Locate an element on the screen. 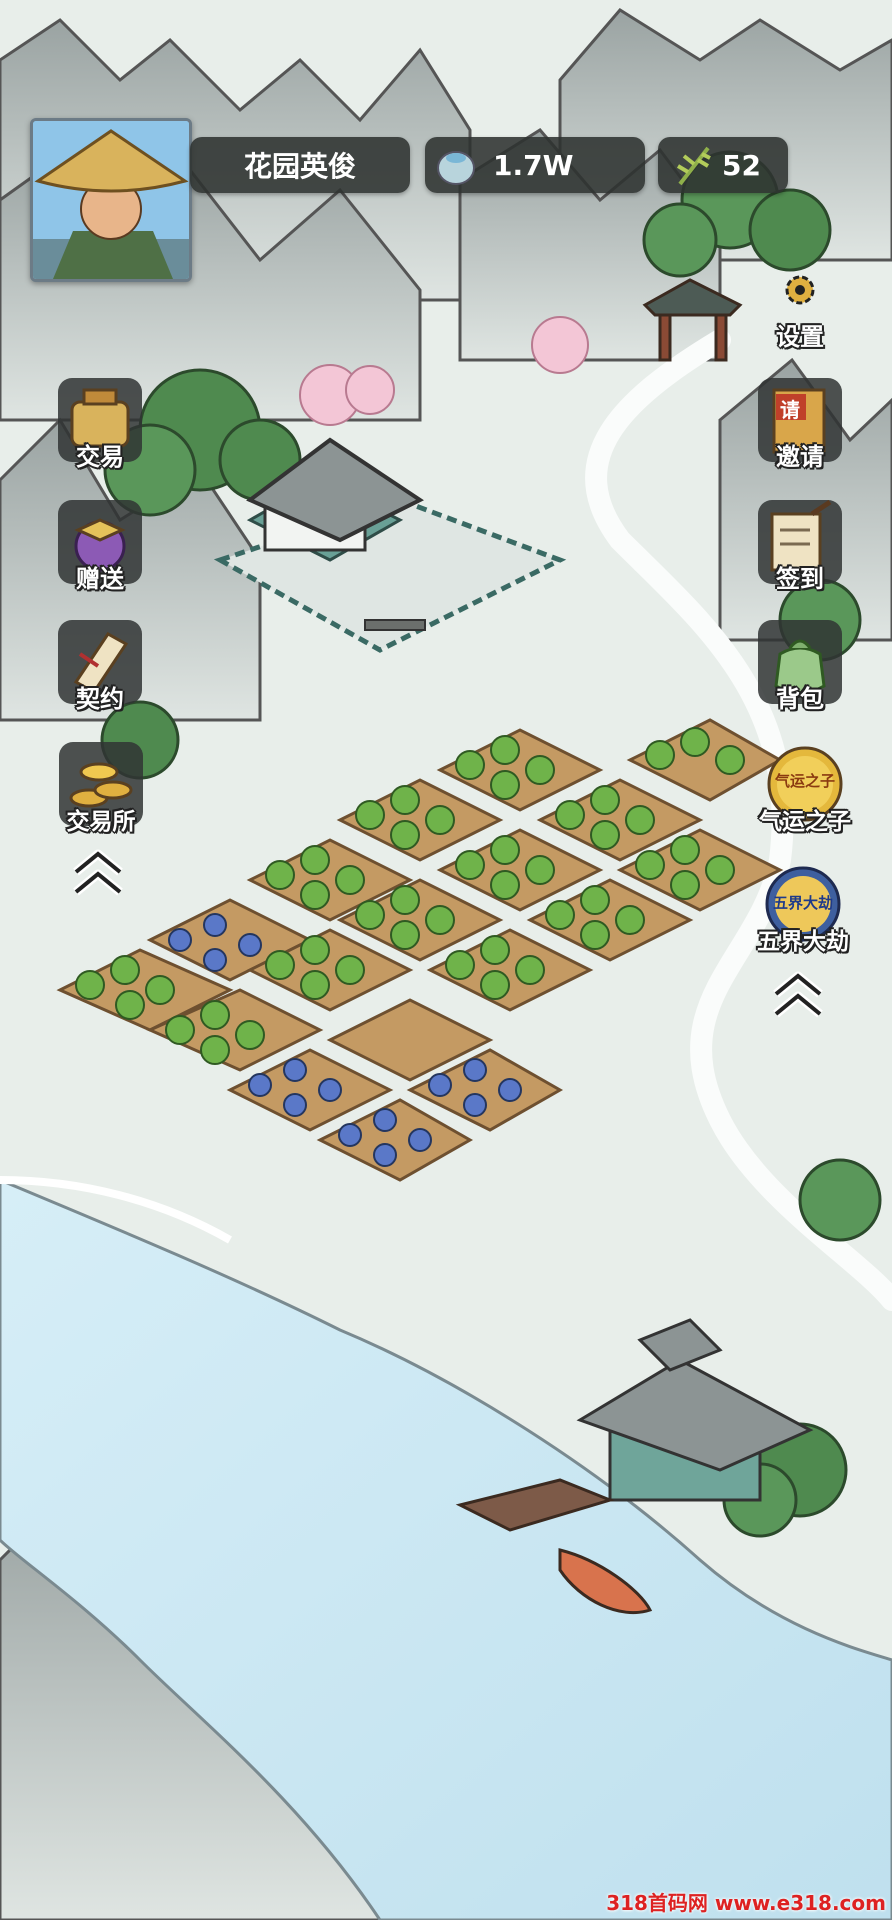  contract-label: 契约 is located at coordinates (100, 699).